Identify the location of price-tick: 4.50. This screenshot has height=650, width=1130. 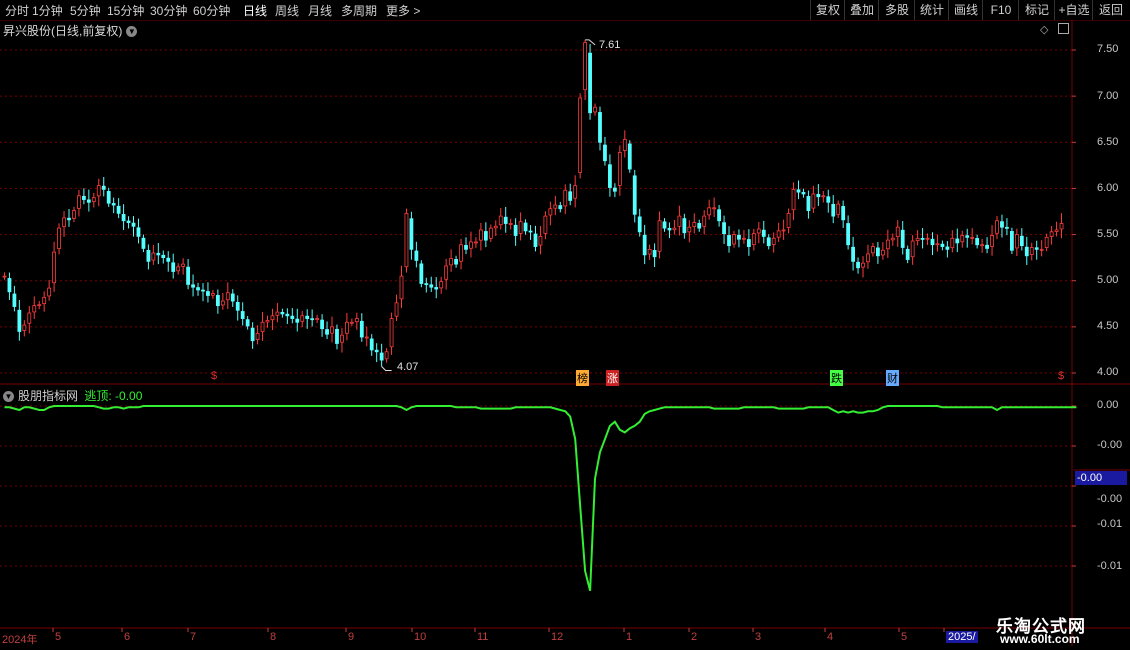
(1108, 326).